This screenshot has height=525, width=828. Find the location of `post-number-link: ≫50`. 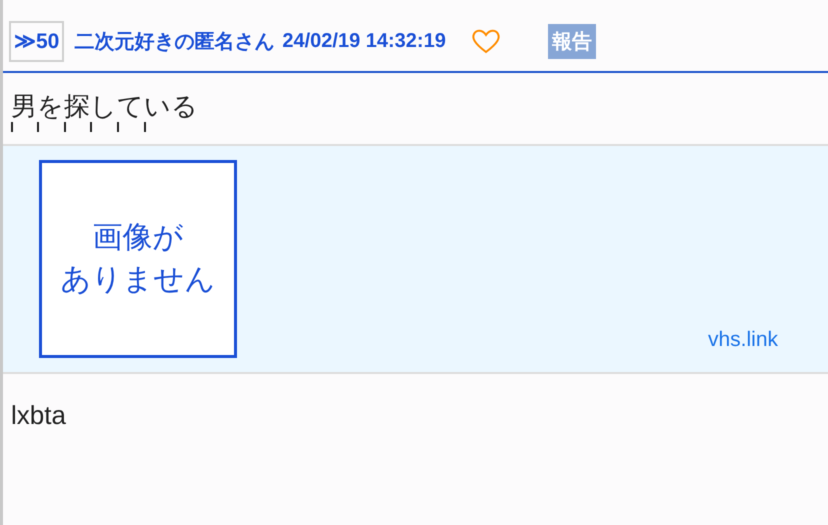

post-number-link: ≫50 is located at coordinates (36, 41).